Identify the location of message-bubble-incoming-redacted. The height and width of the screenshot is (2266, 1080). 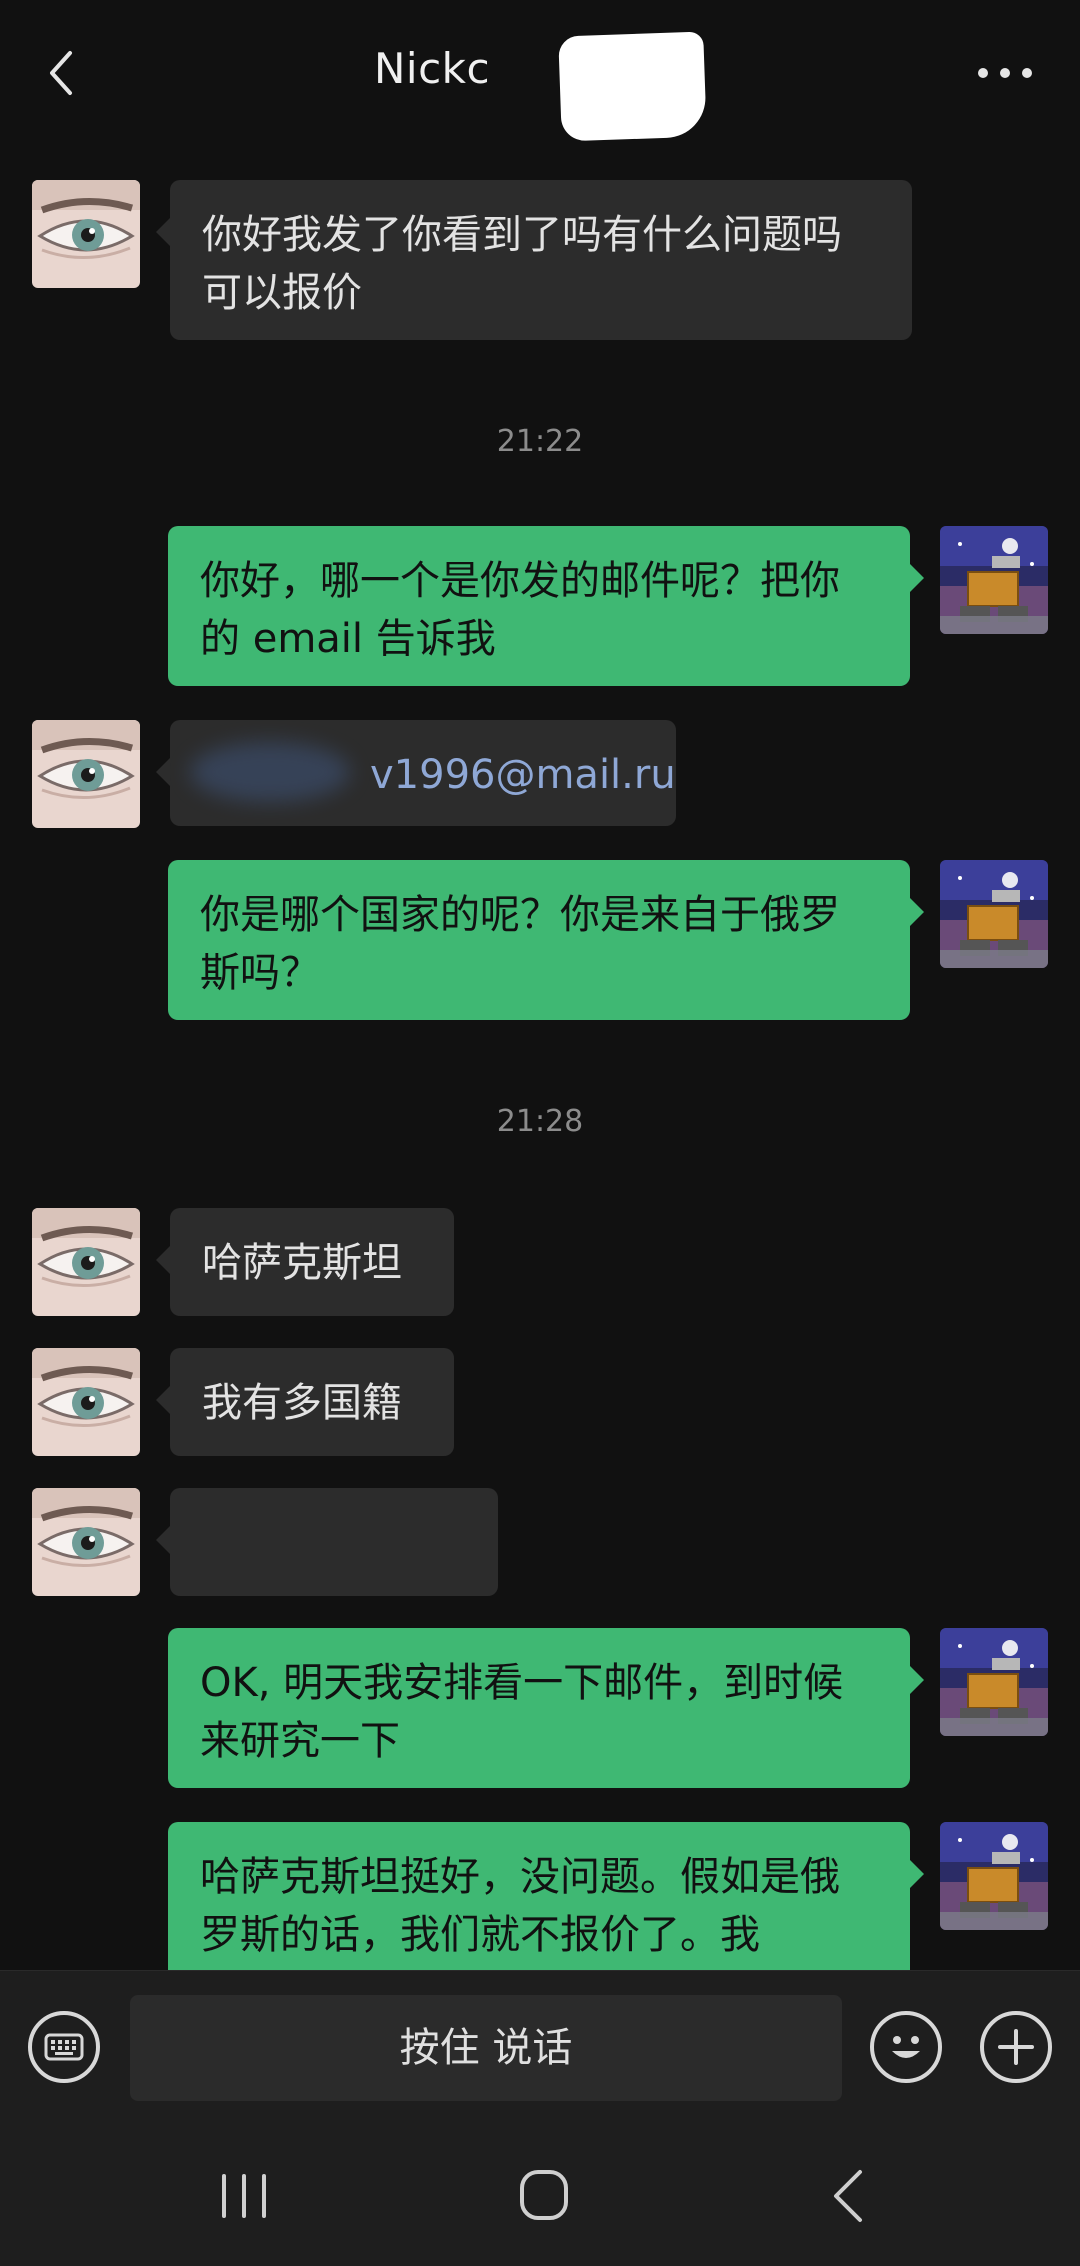
(327, 1542).